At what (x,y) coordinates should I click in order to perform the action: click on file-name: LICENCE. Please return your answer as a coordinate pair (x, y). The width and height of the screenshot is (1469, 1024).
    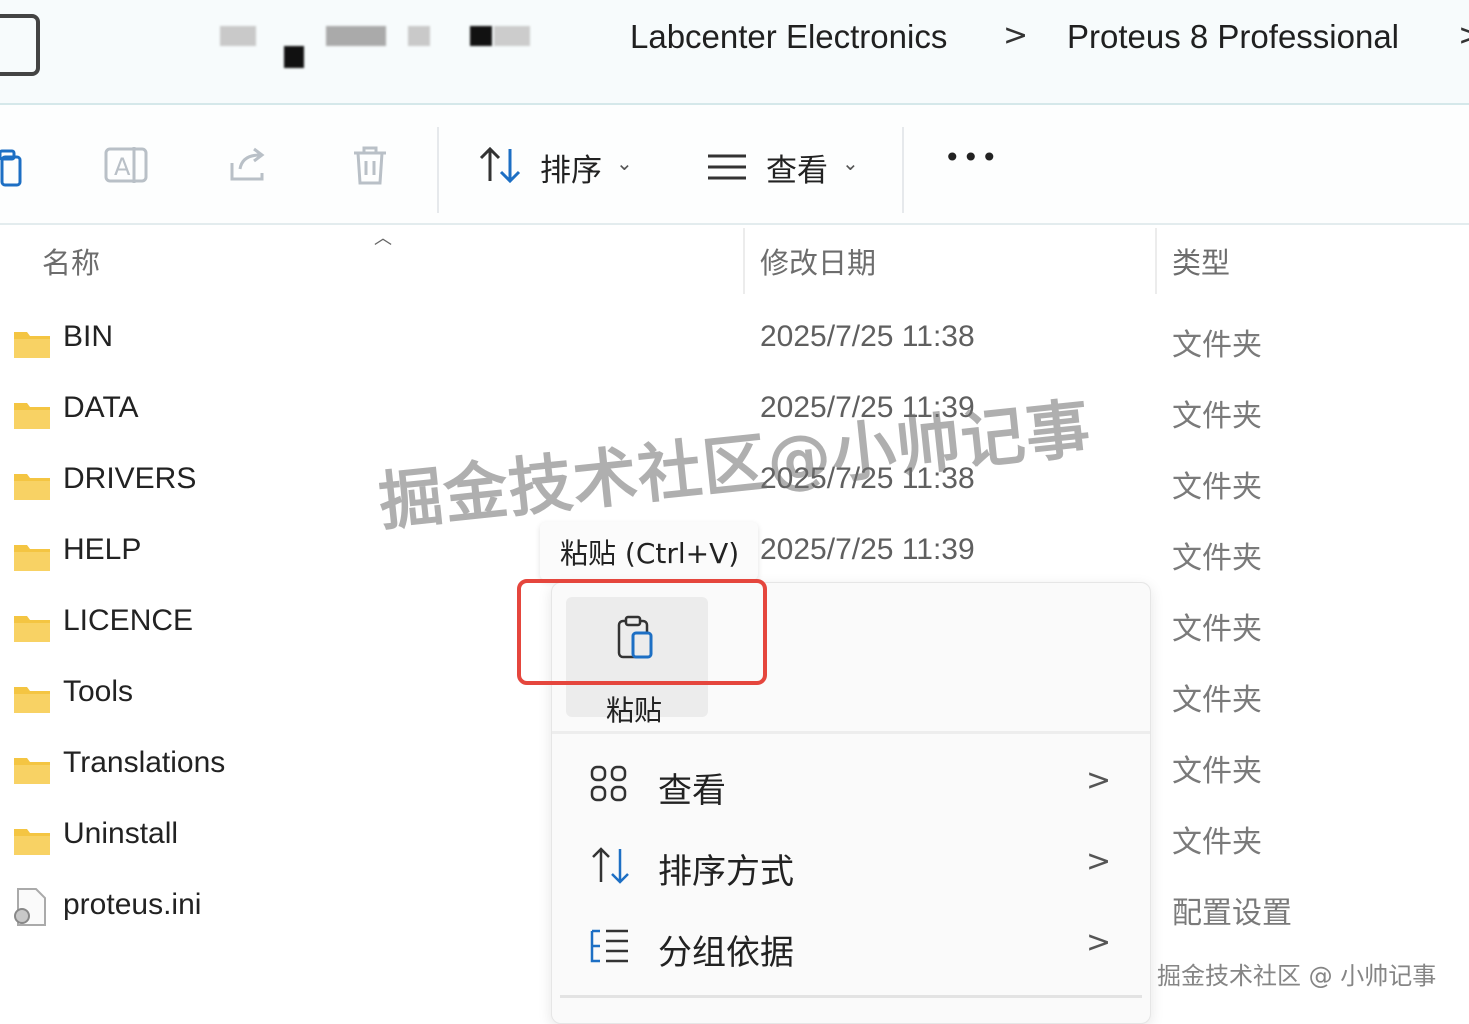
    Looking at the image, I should click on (128, 620).